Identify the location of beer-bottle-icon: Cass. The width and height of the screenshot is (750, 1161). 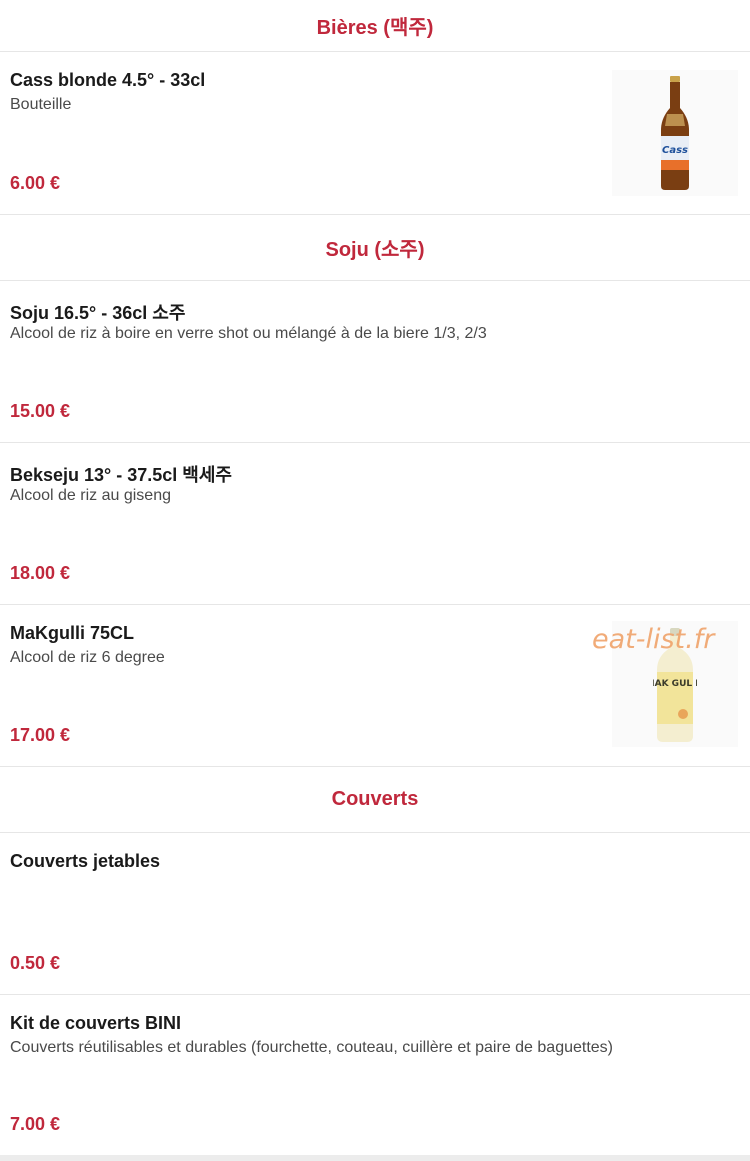
(675, 133).